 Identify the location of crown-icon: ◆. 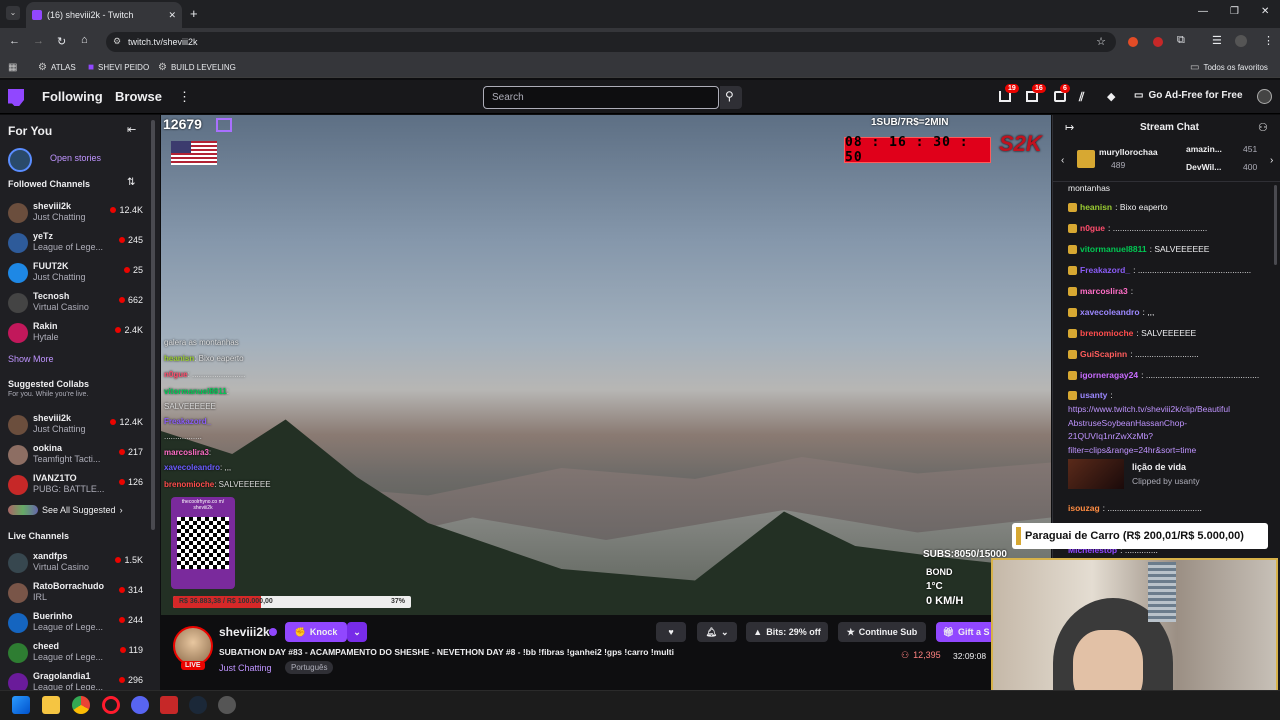
(1111, 96).